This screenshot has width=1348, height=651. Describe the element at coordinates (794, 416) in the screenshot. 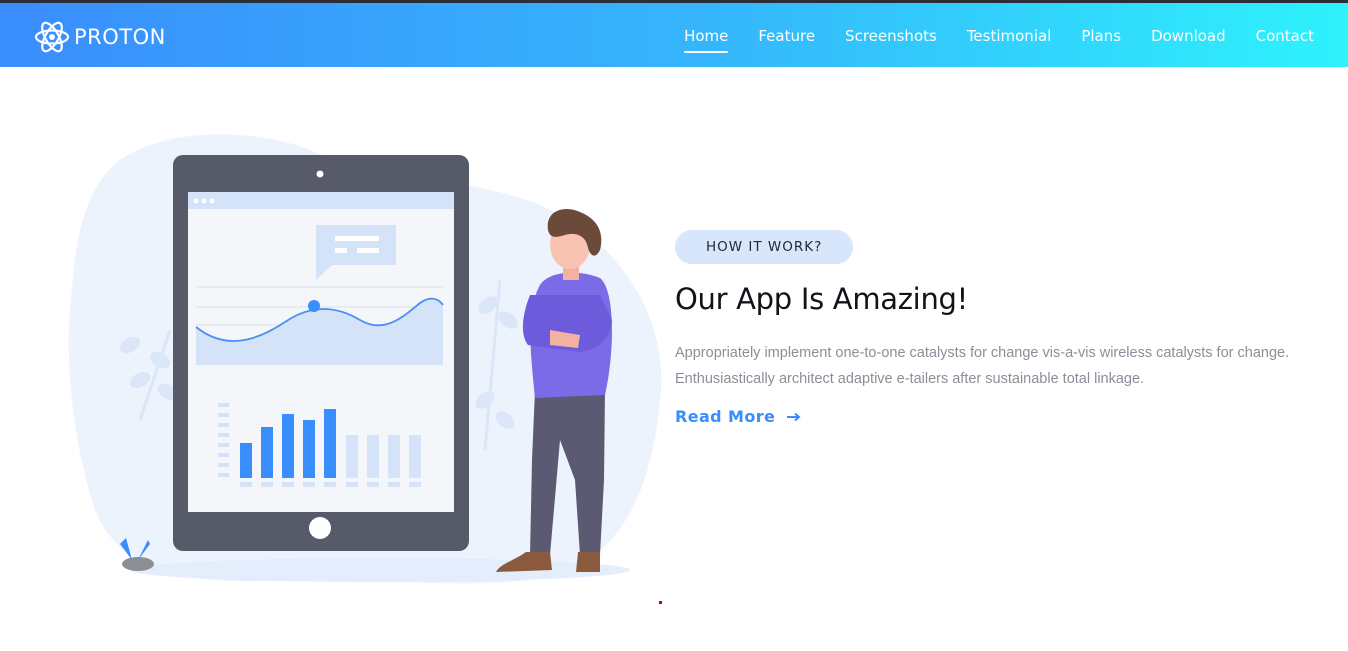

I see `arrow-right-icon` at that location.